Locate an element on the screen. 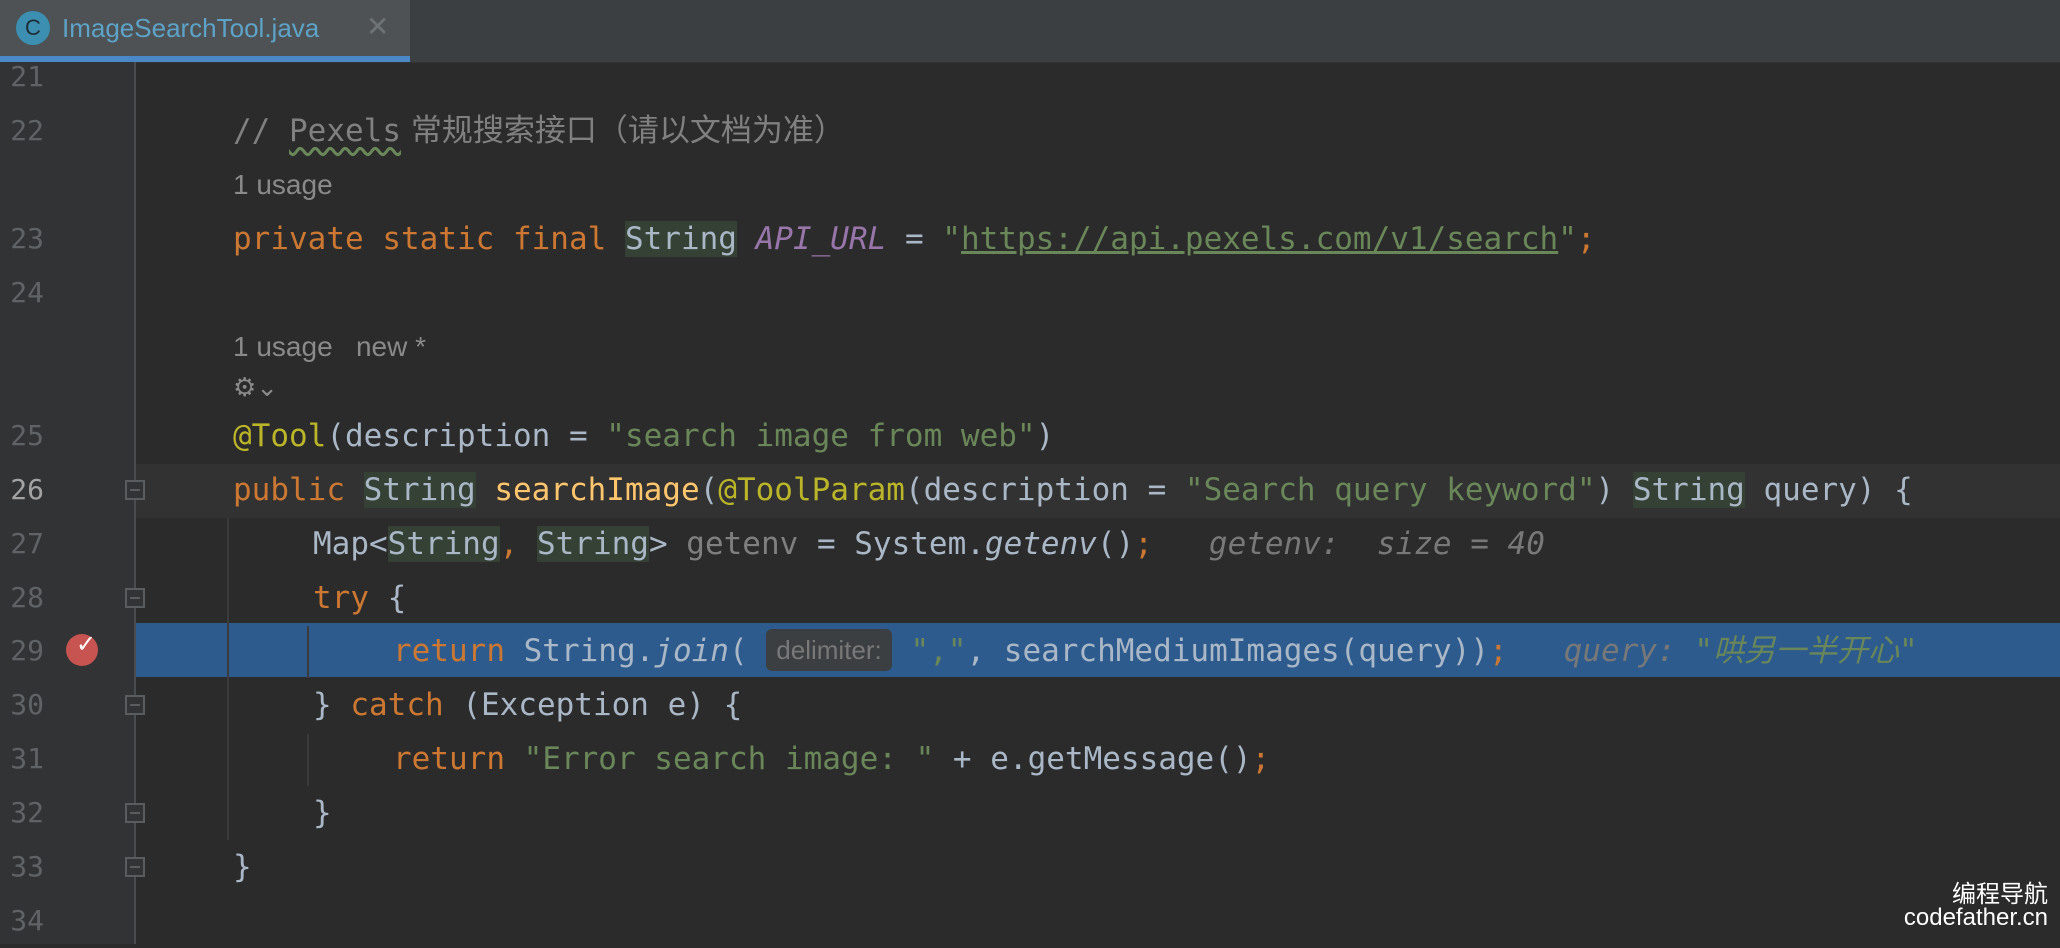  java-class-icon: C is located at coordinates (33, 28).